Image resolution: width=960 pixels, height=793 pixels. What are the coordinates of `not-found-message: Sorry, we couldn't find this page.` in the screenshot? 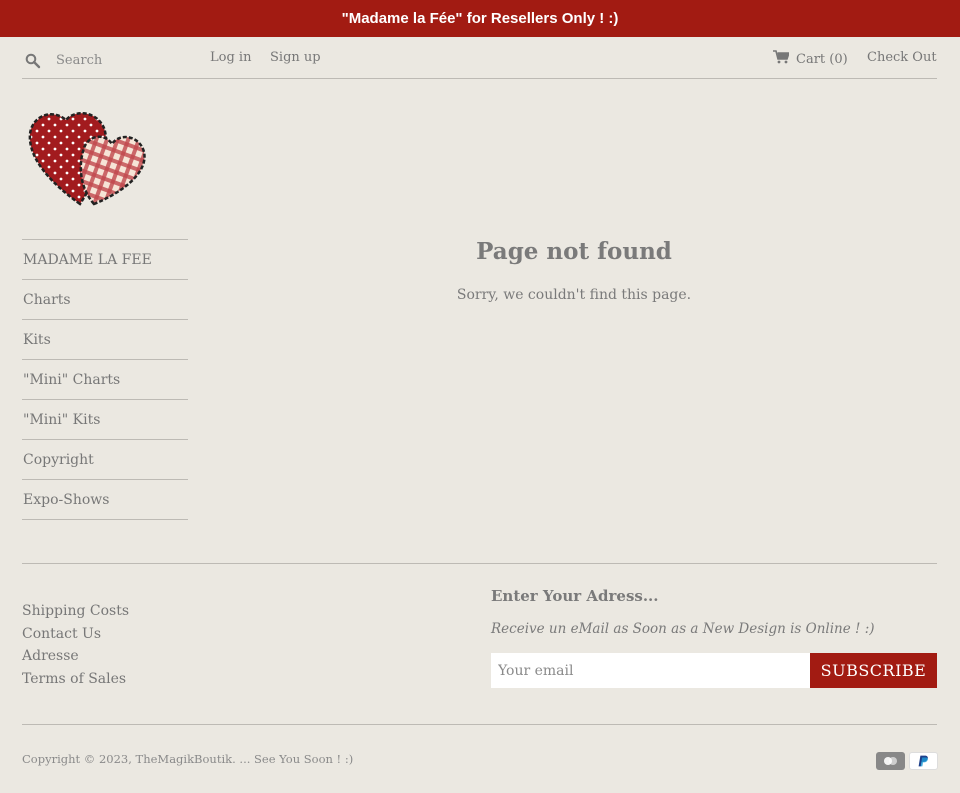 It's located at (574, 295).